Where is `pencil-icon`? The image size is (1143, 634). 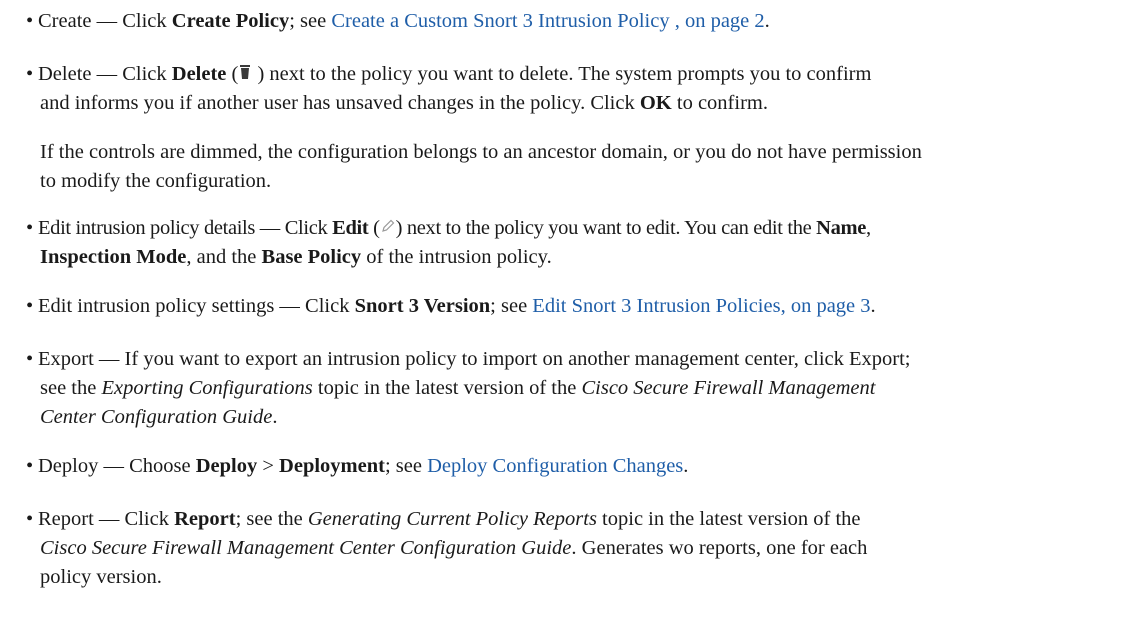 pencil-icon is located at coordinates (388, 226).